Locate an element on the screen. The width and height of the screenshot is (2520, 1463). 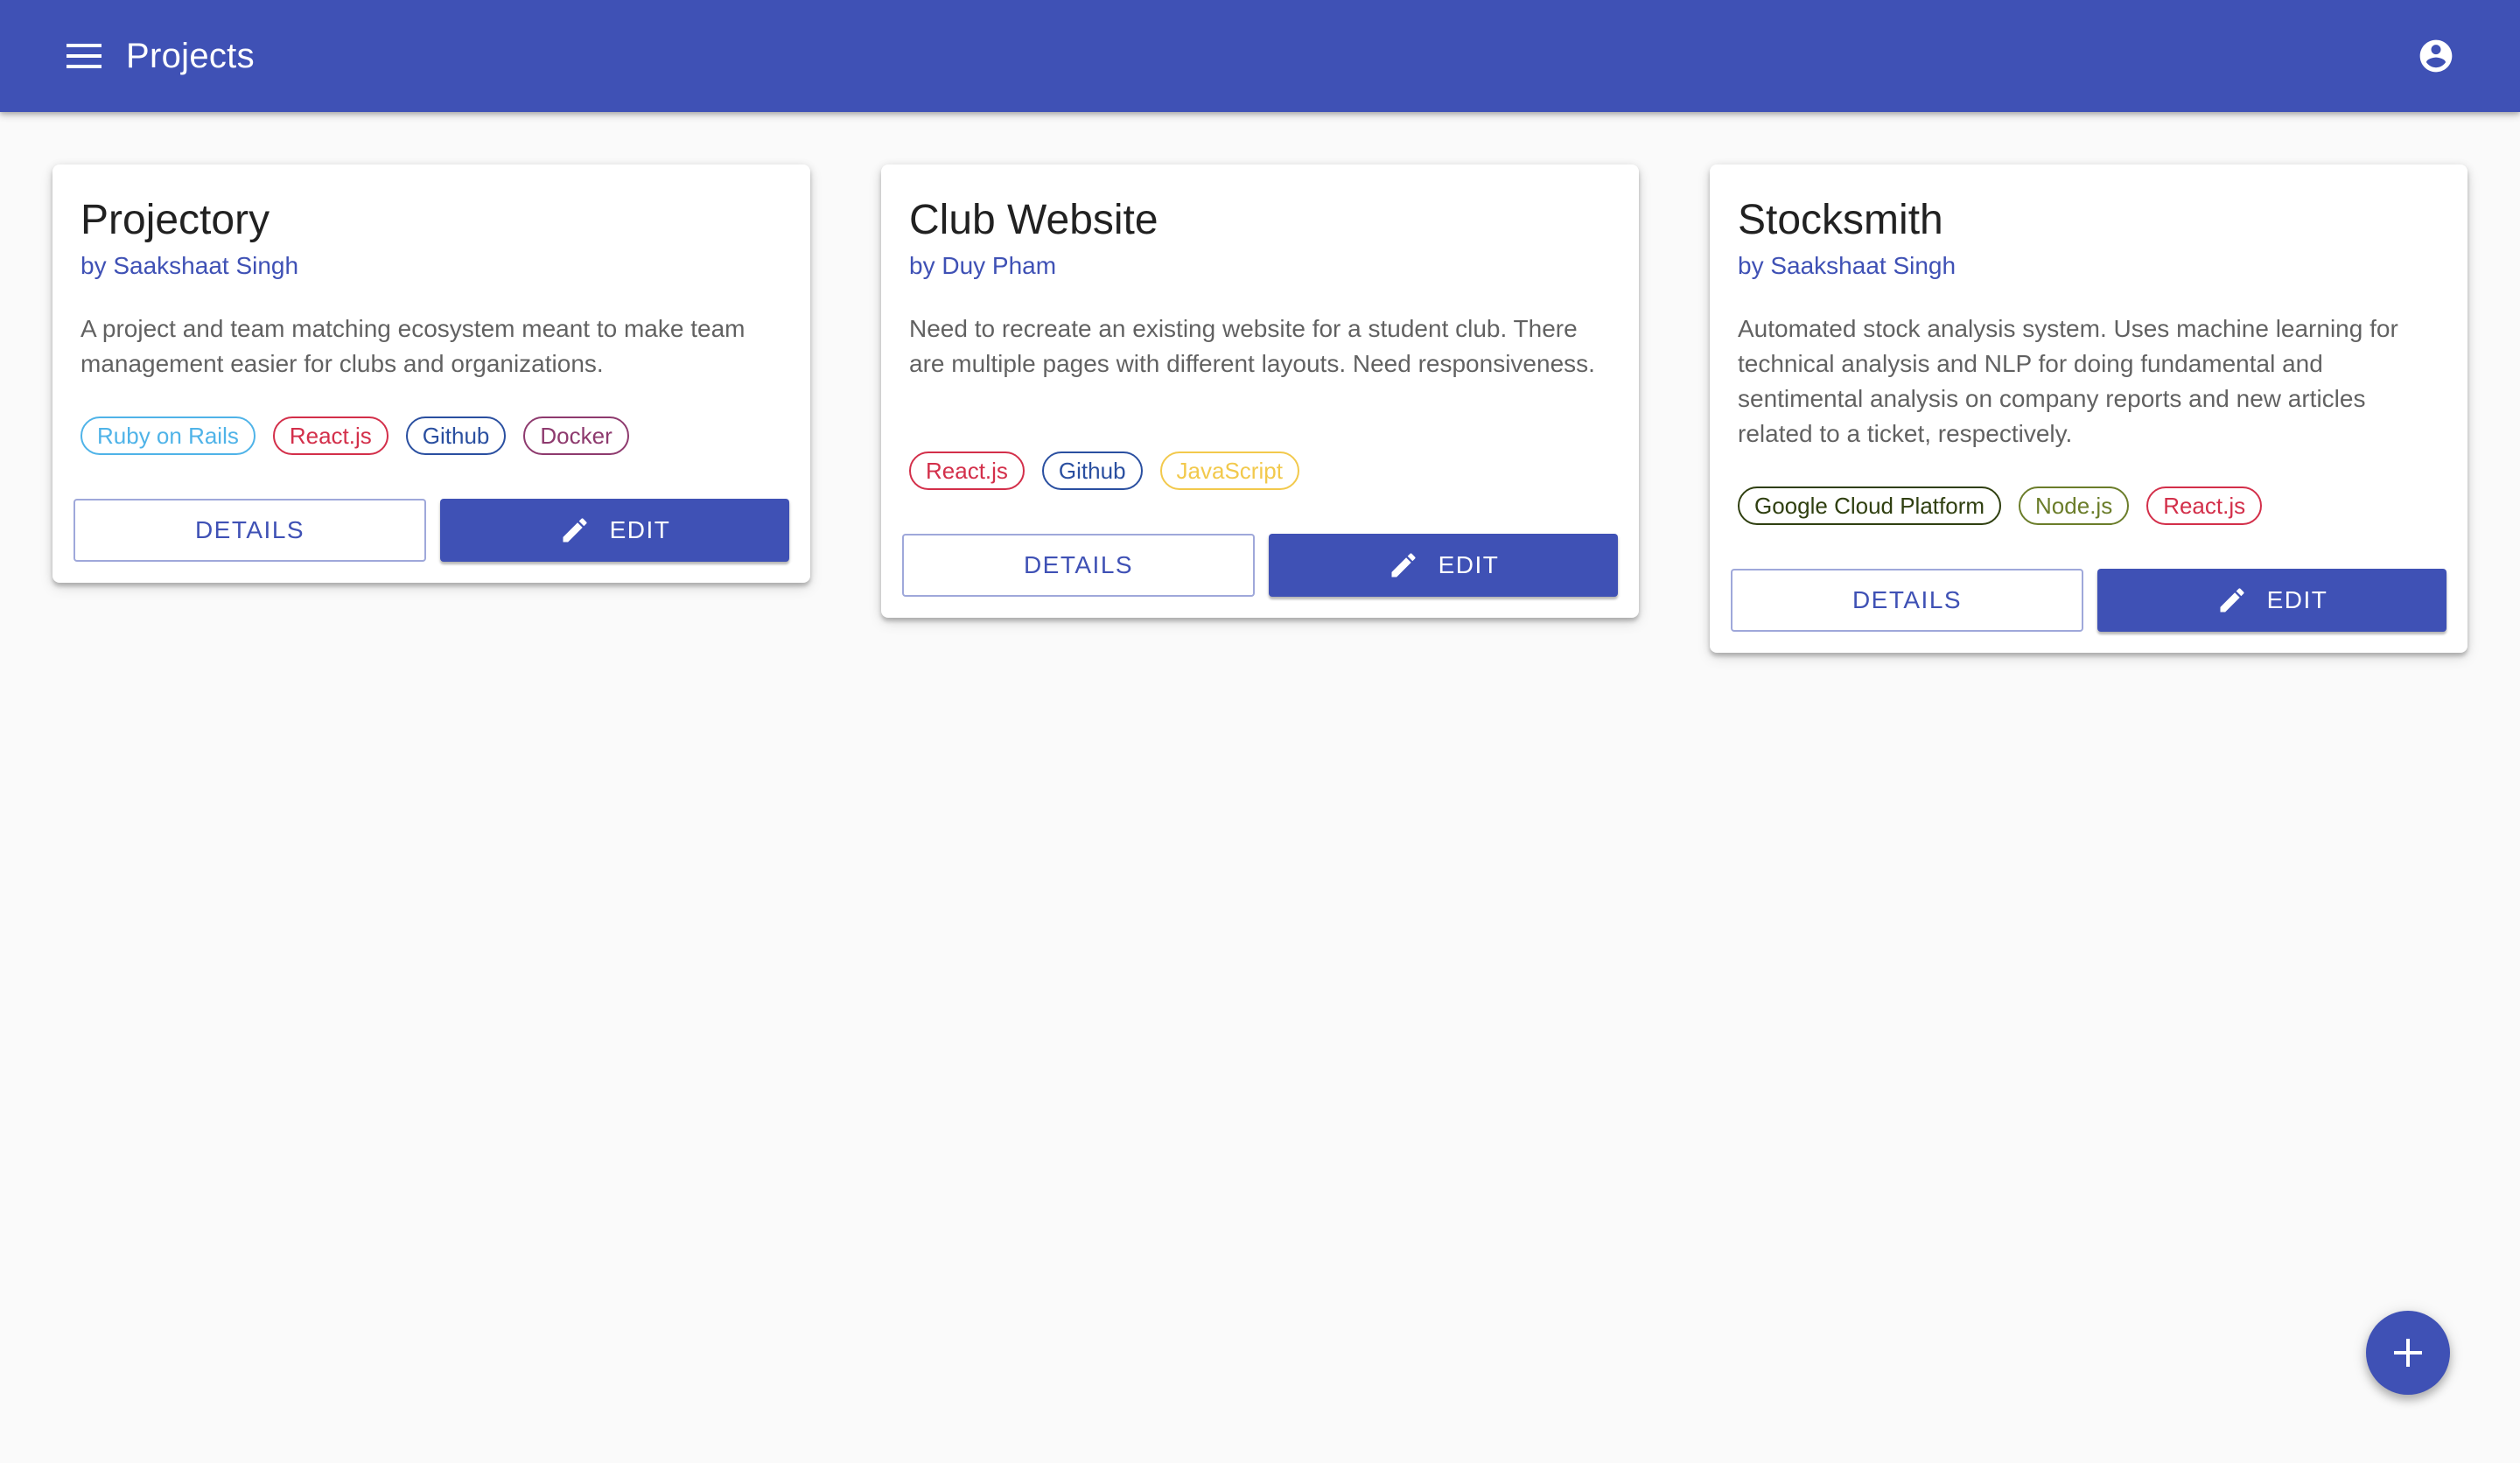
tag-chip: Google Cloud Platform is located at coordinates (1870, 505).